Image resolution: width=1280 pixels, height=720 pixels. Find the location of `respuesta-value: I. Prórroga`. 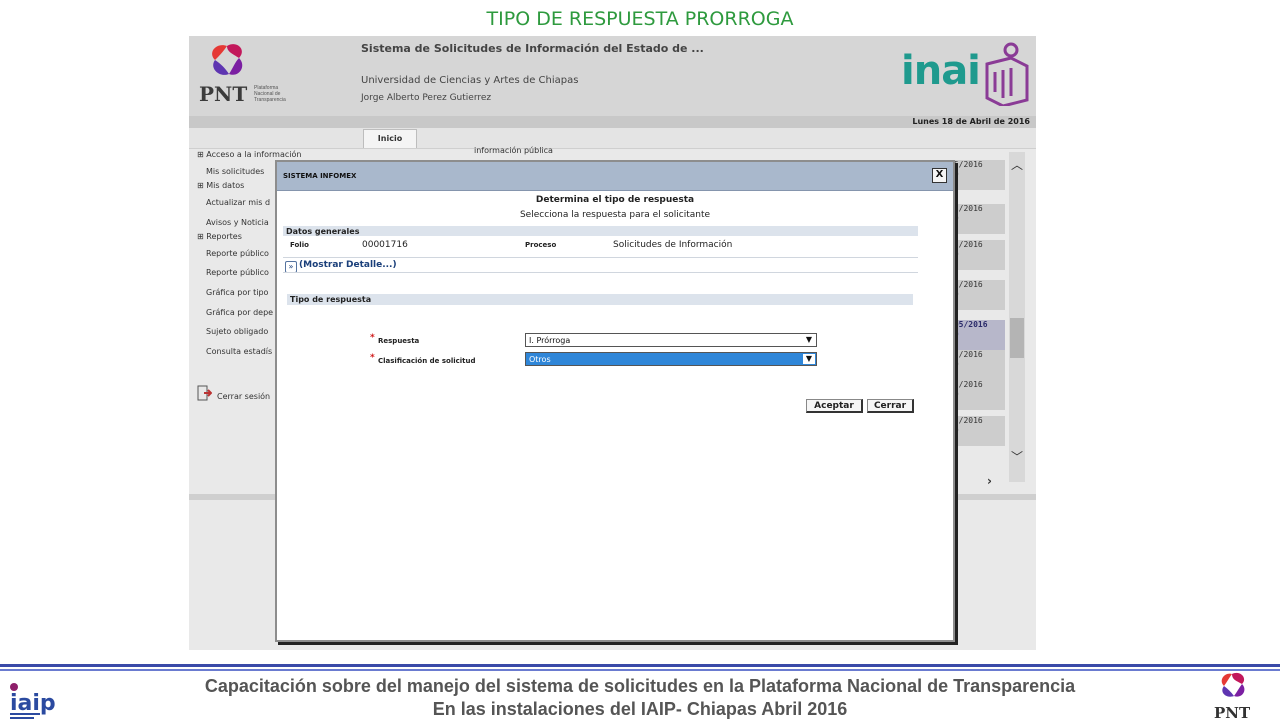

respuesta-value: I. Prórroga is located at coordinates (550, 340).